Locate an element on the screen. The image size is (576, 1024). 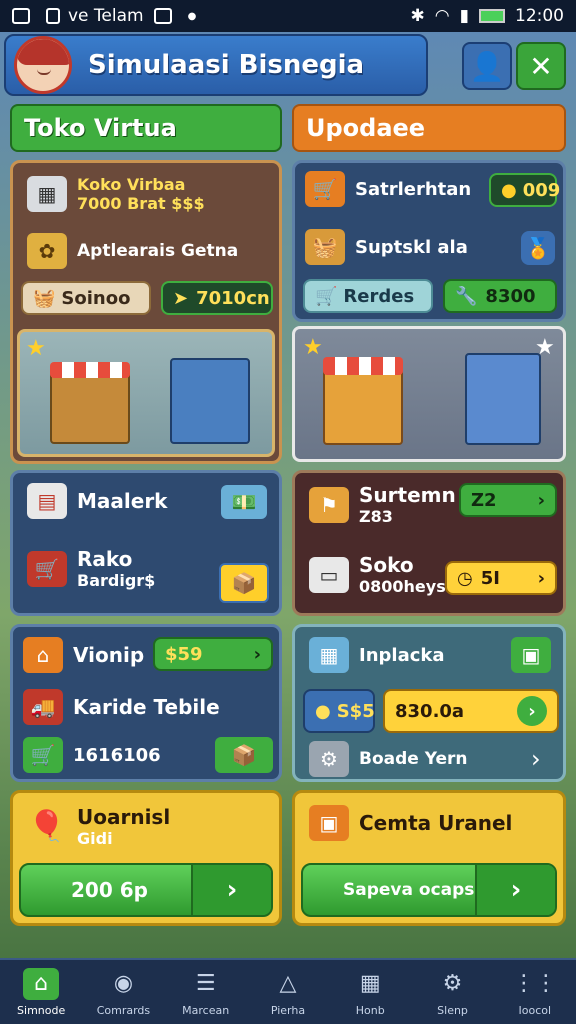
upgrade-row1: Satrlerhtan is located at coordinates (413, 189).